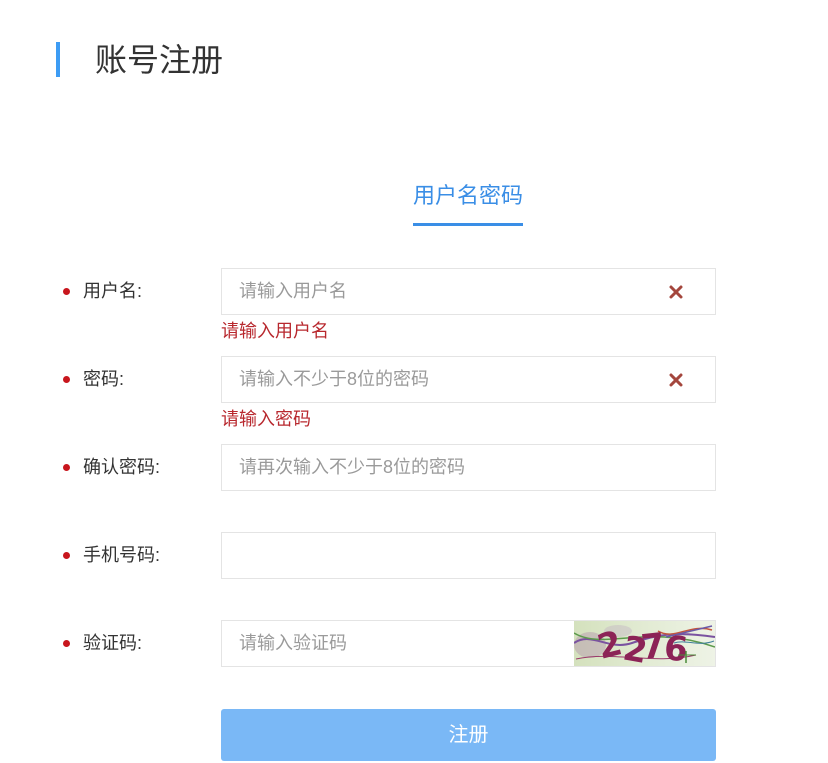 This screenshot has height=763, width=828. I want to click on page-title: 账号注册, so click(159, 60).